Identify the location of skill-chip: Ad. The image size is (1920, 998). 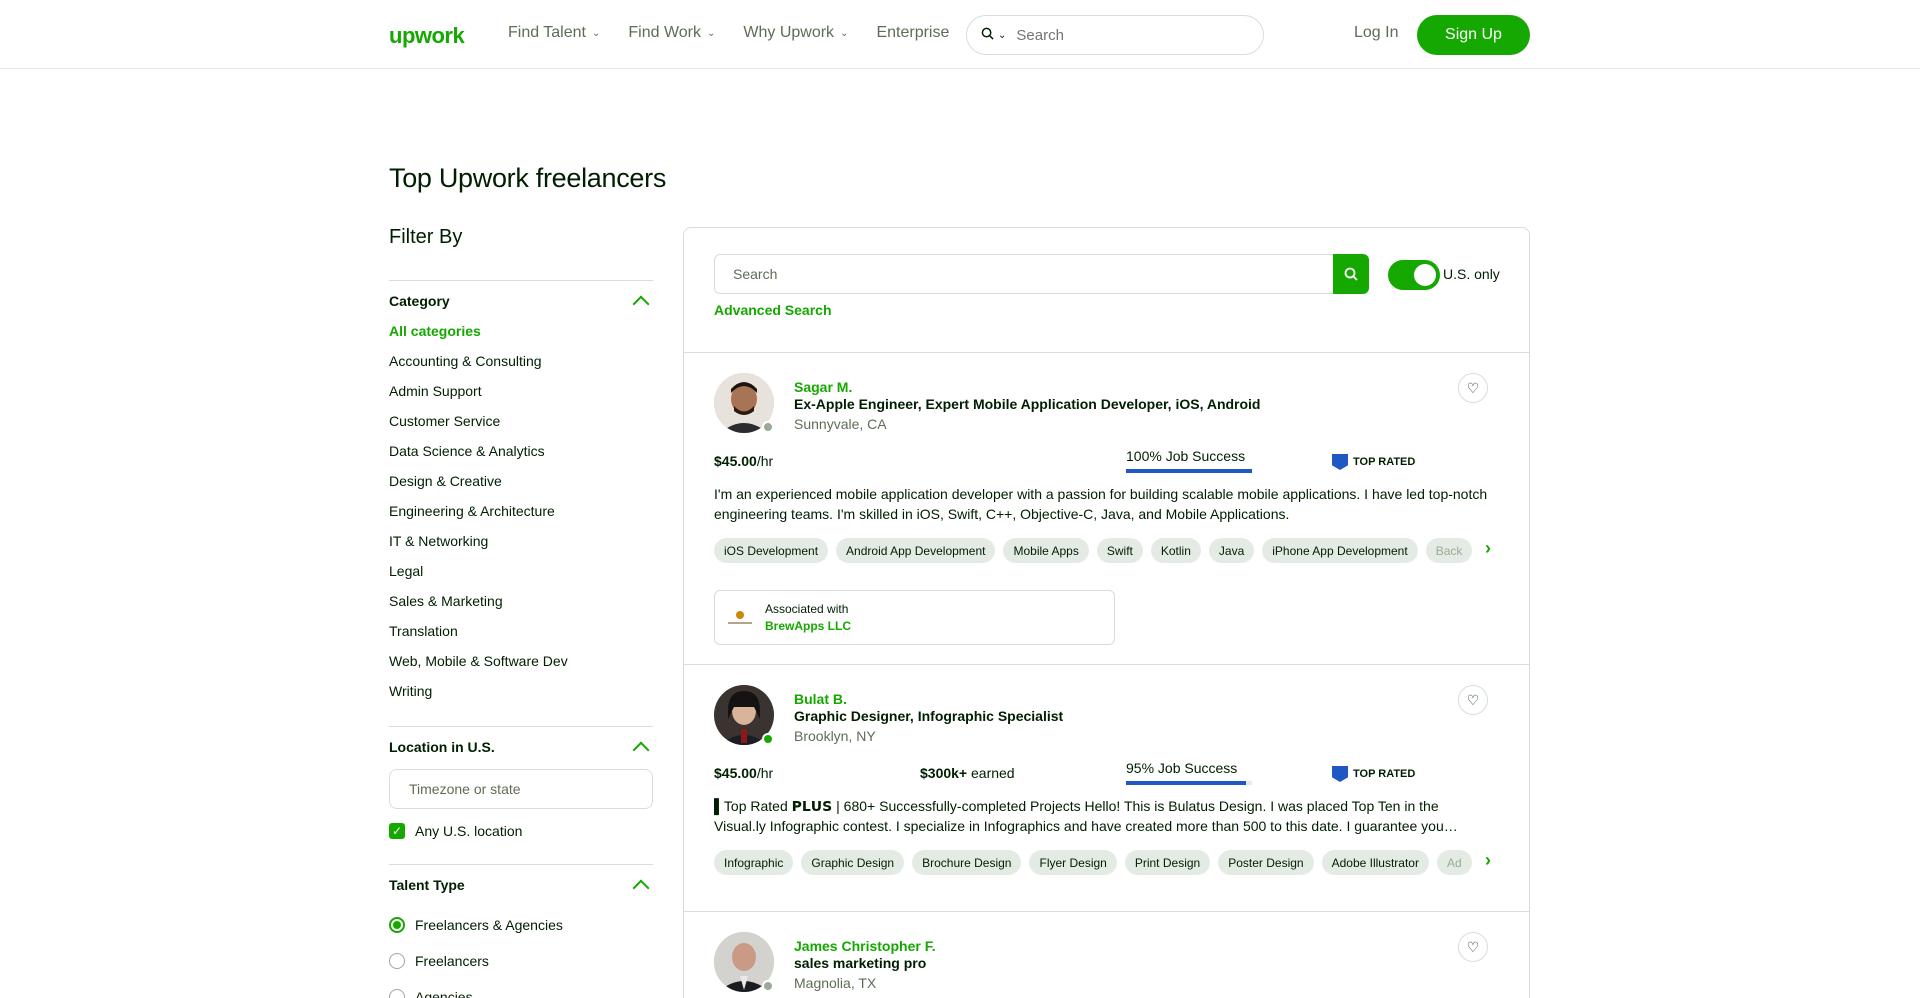
(1454, 862).